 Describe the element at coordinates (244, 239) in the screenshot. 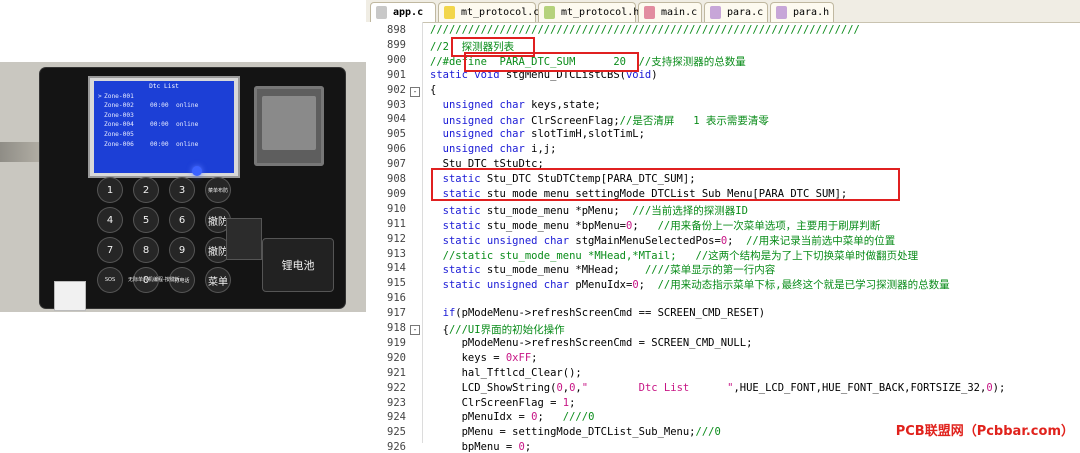

I see `power-module` at that location.